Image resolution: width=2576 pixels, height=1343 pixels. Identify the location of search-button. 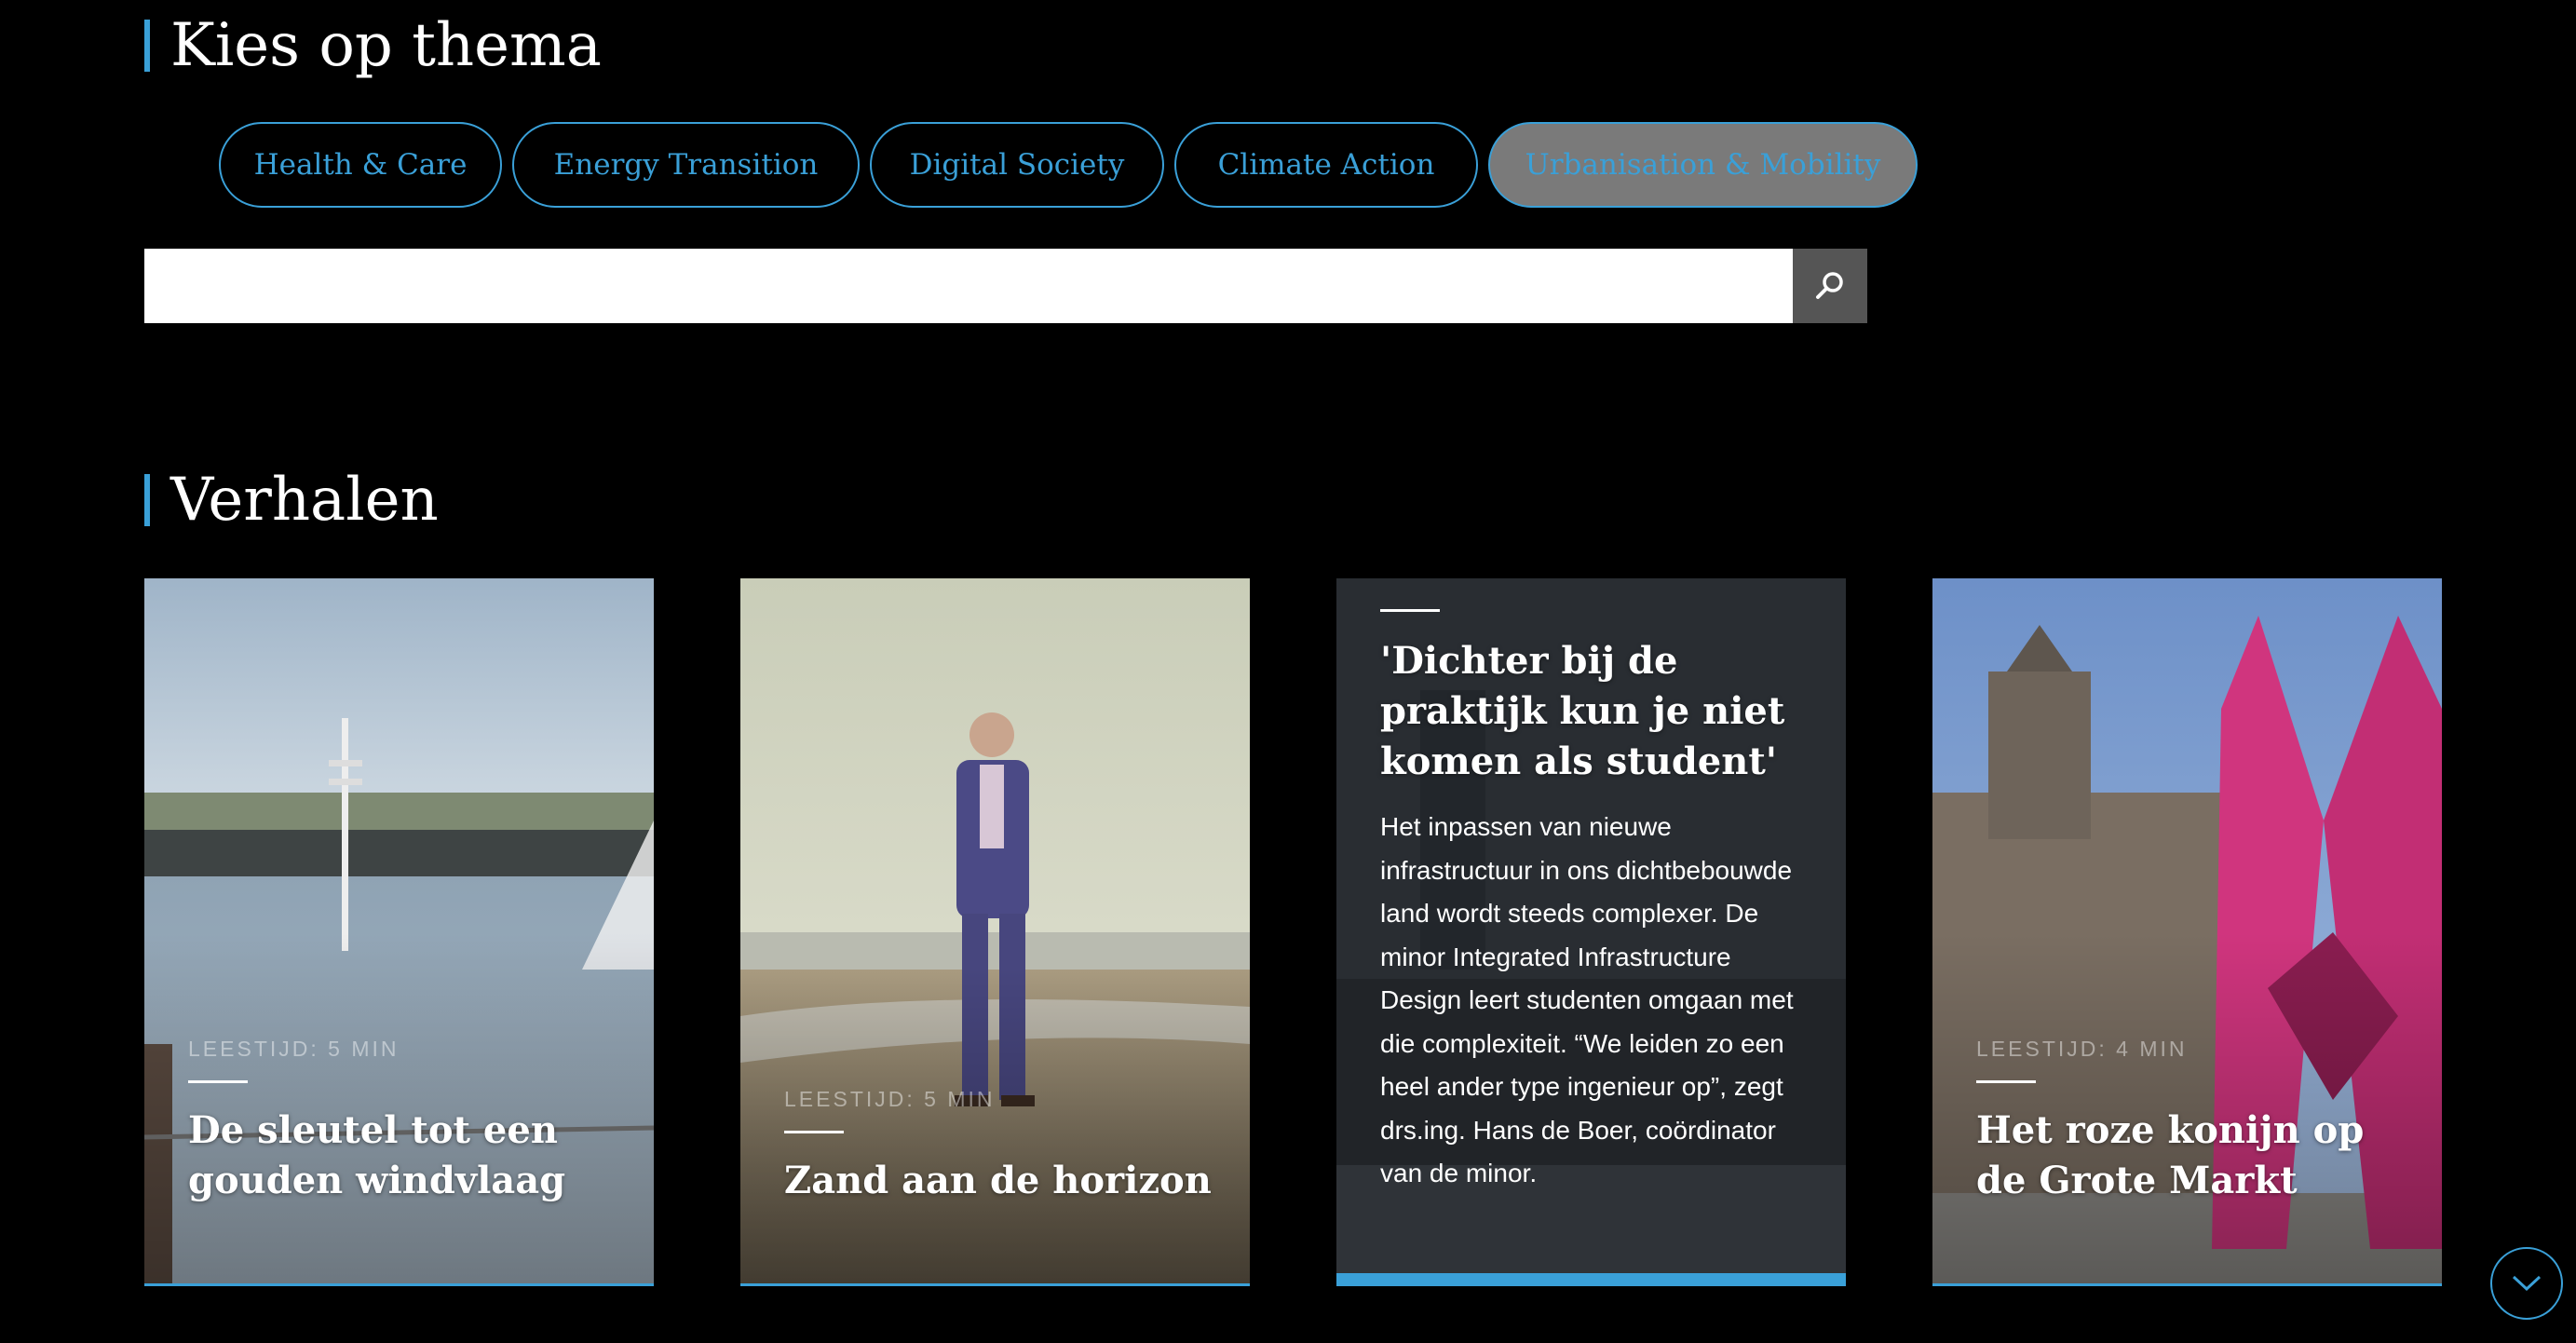
(1830, 286).